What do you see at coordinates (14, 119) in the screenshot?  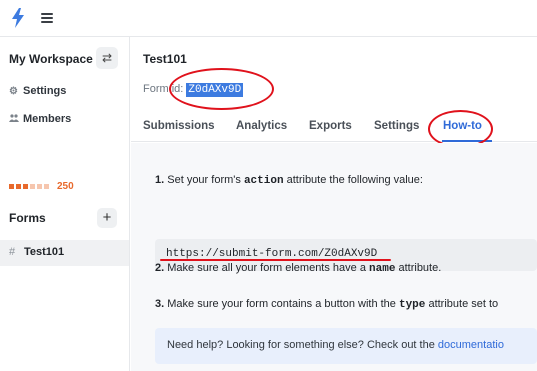 I see `users-icon` at bounding box center [14, 119].